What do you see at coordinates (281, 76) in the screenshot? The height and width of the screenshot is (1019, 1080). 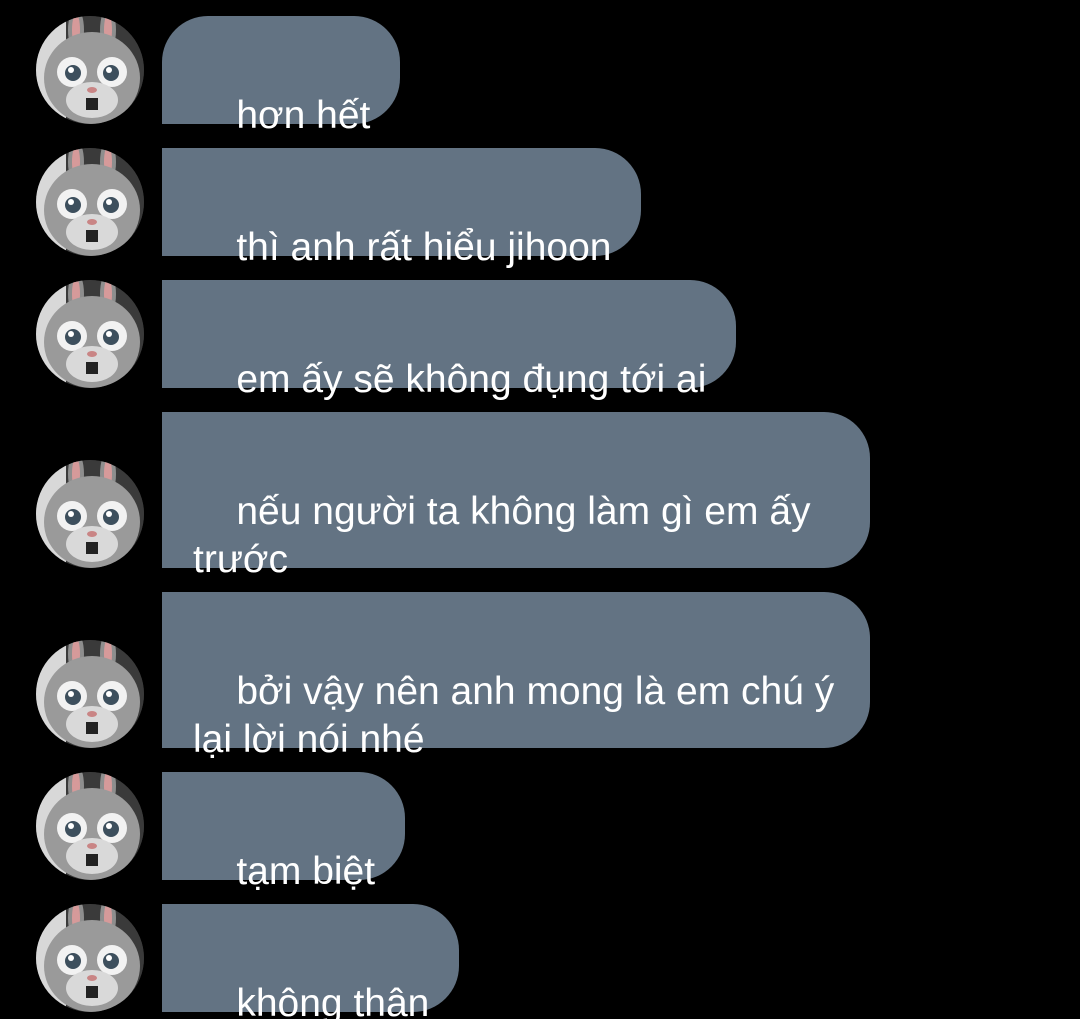 I see `message-bubble: hơn hết` at bounding box center [281, 76].